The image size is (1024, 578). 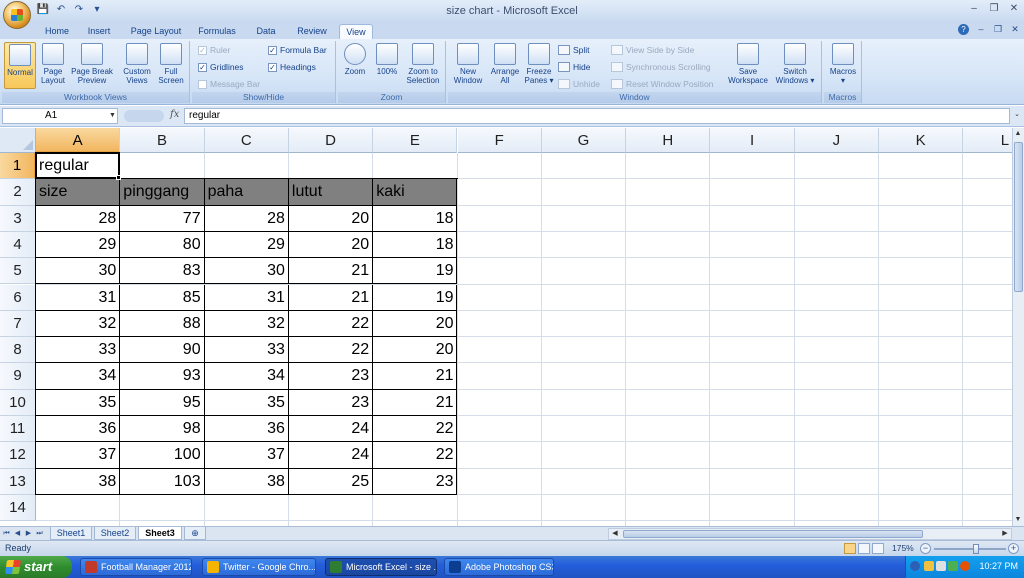 What do you see at coordinates (836, 140) in the screenshot?
I see `column-header: J` at bounding box center [836, 140].